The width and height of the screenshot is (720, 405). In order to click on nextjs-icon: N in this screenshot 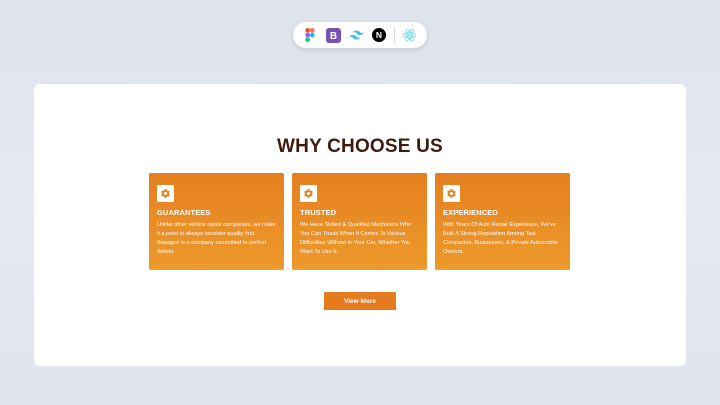, I will do `click(379, 35)`.